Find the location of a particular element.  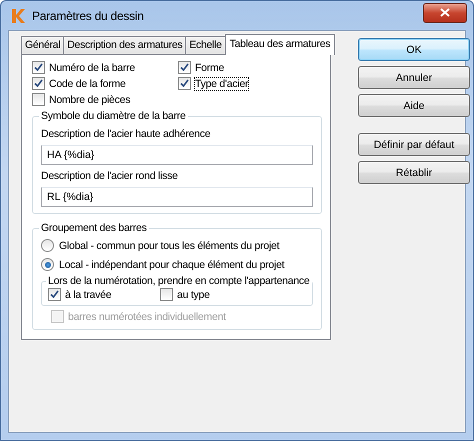

checkbox-label: Code de la forme is located at coordinates (87, 84).